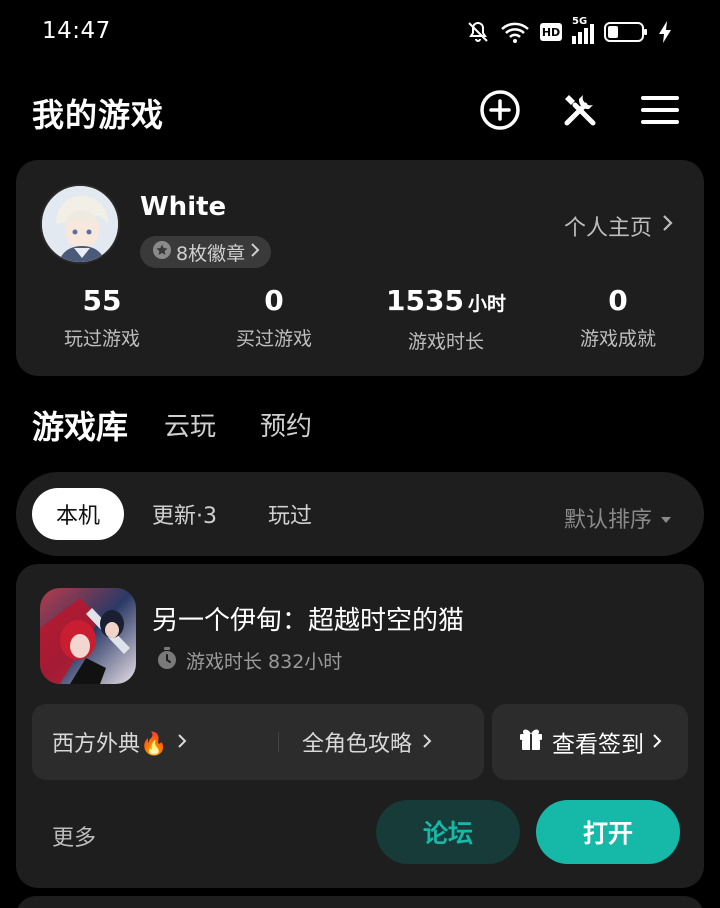 This screenshot has height=908, width=720. I want to click on sort-dropdown: 默认排序, so click(618, 518).